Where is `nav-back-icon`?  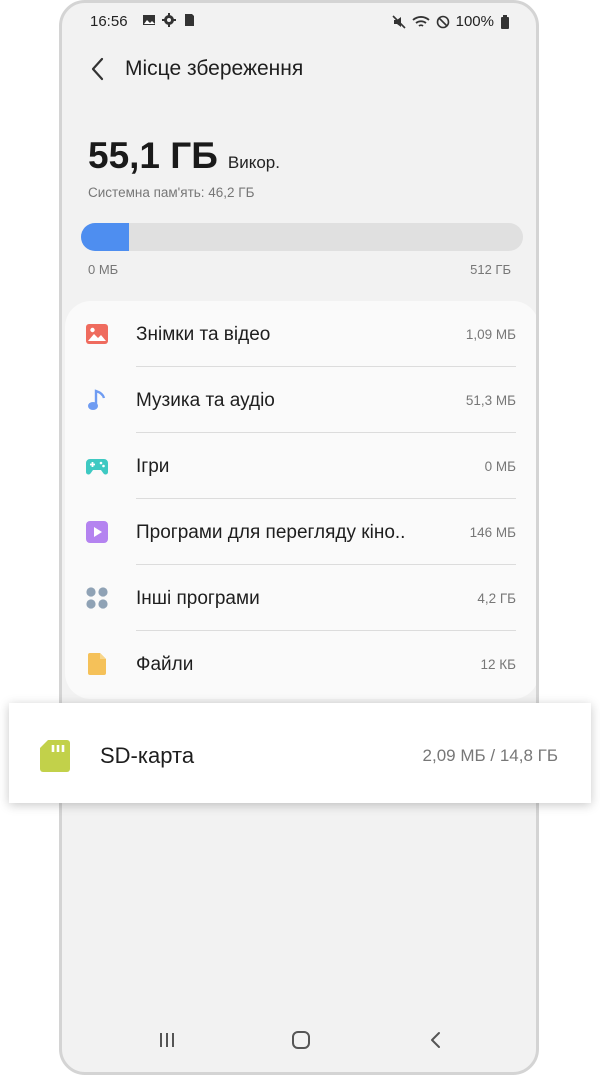
nav-back-icon is located at coordinates (435, 1040).